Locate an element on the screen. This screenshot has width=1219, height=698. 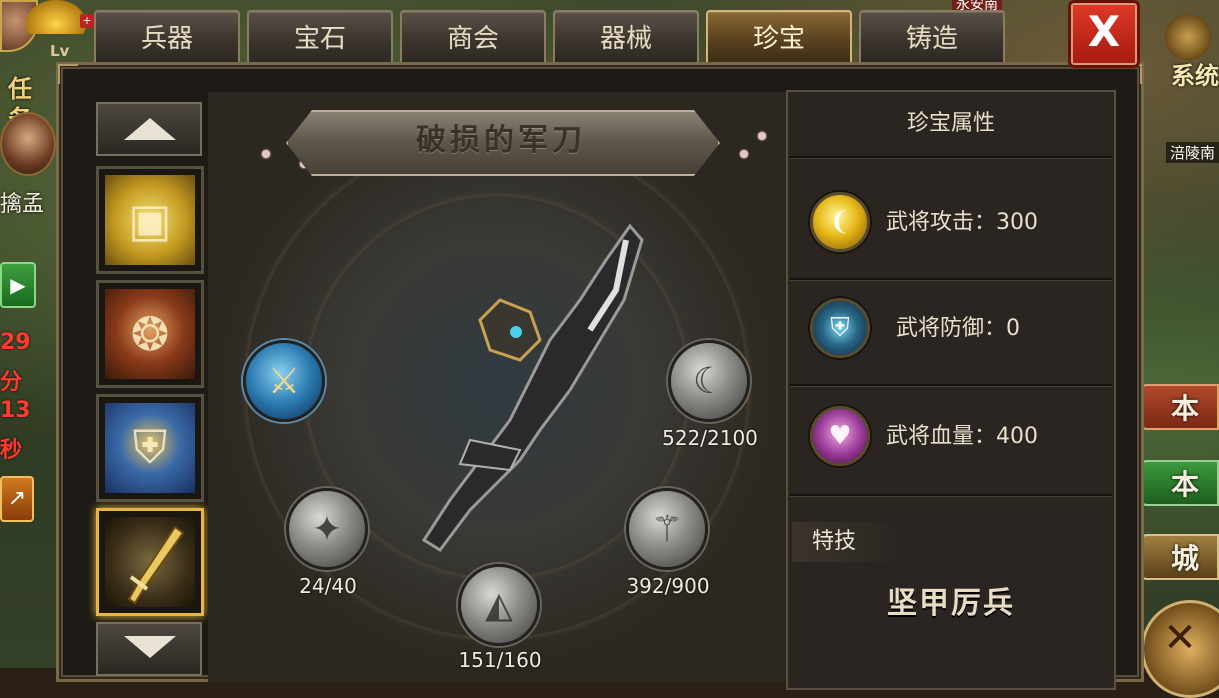
attribute-row-attack: ❨ 武将攻击：300 is located at coordinates (951, 222).